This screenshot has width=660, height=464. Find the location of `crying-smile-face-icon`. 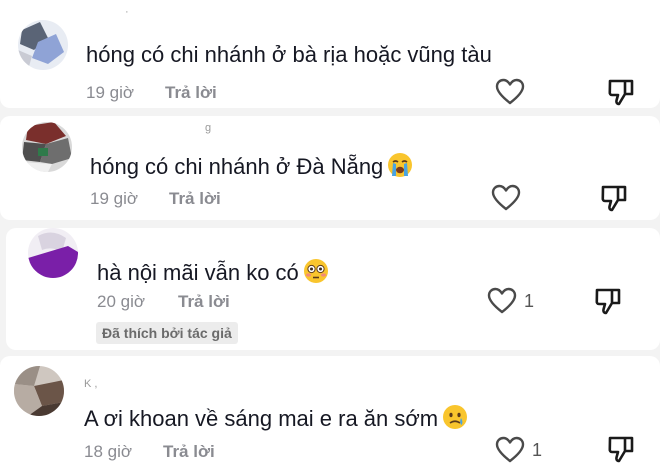

crying-smile-face-icon is located at coordinates (455, 417).